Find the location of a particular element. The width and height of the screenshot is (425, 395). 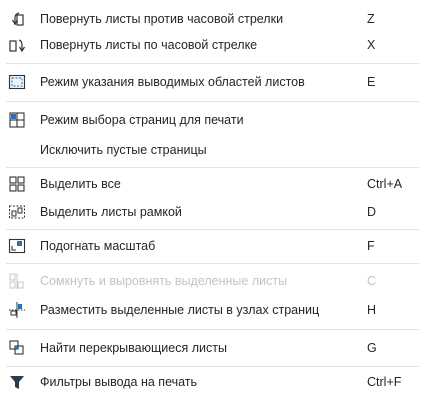

menu-item-print-filters: Фильтры вывода на печать Ctrl+F is located at coordinates (212, 382).